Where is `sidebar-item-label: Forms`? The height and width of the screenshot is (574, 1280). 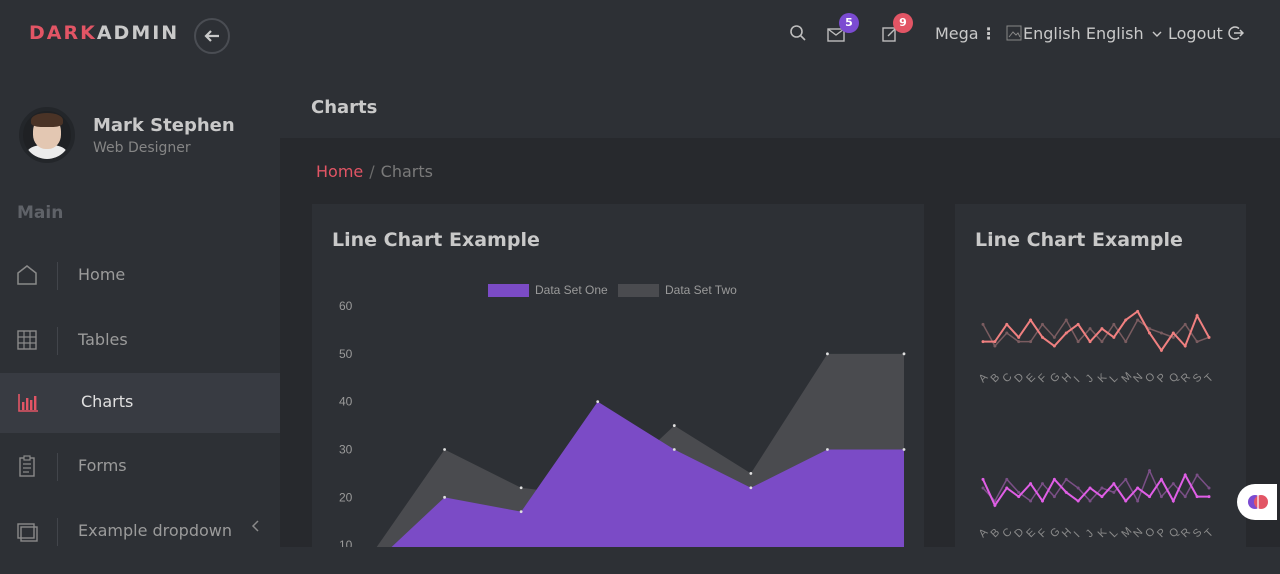
sidebar-item-label: Forms is located at coordinates (102, 465).